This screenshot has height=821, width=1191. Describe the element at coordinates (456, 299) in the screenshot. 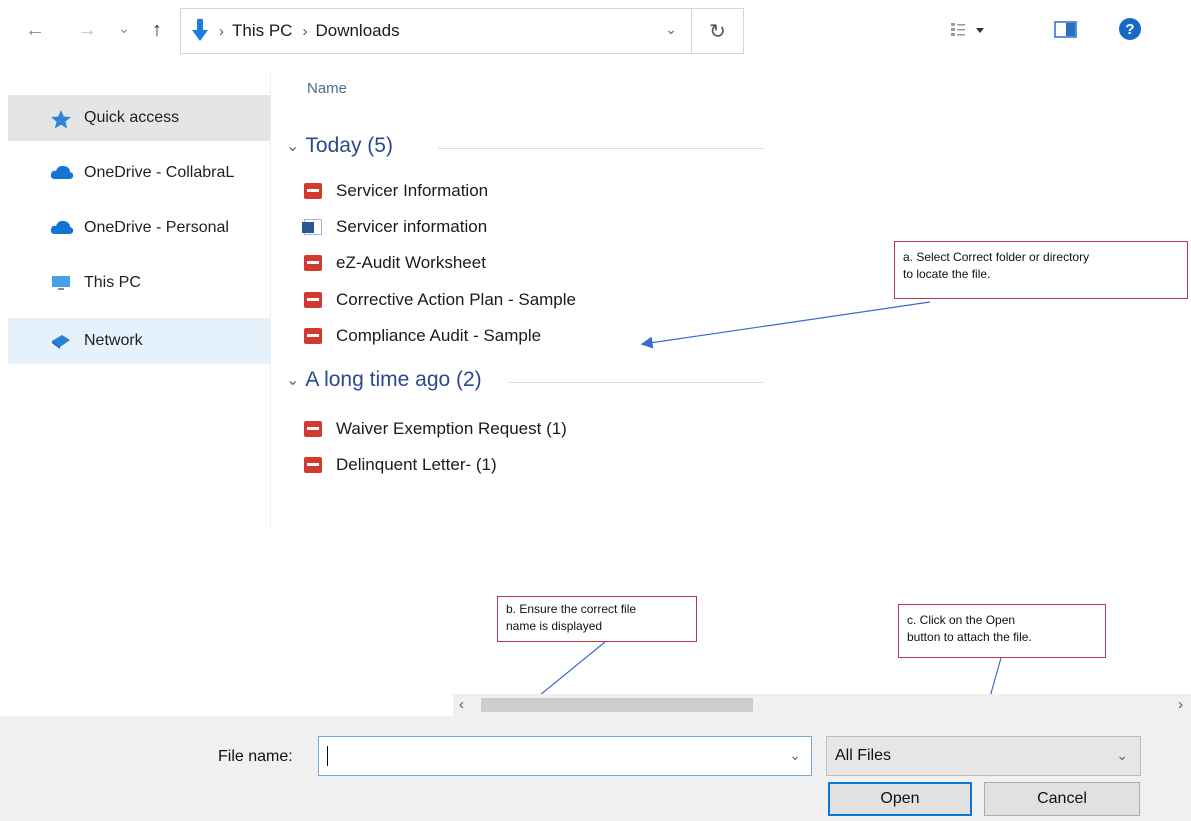

I see `file-name: Corrective Action Plan - Sample` at that location.